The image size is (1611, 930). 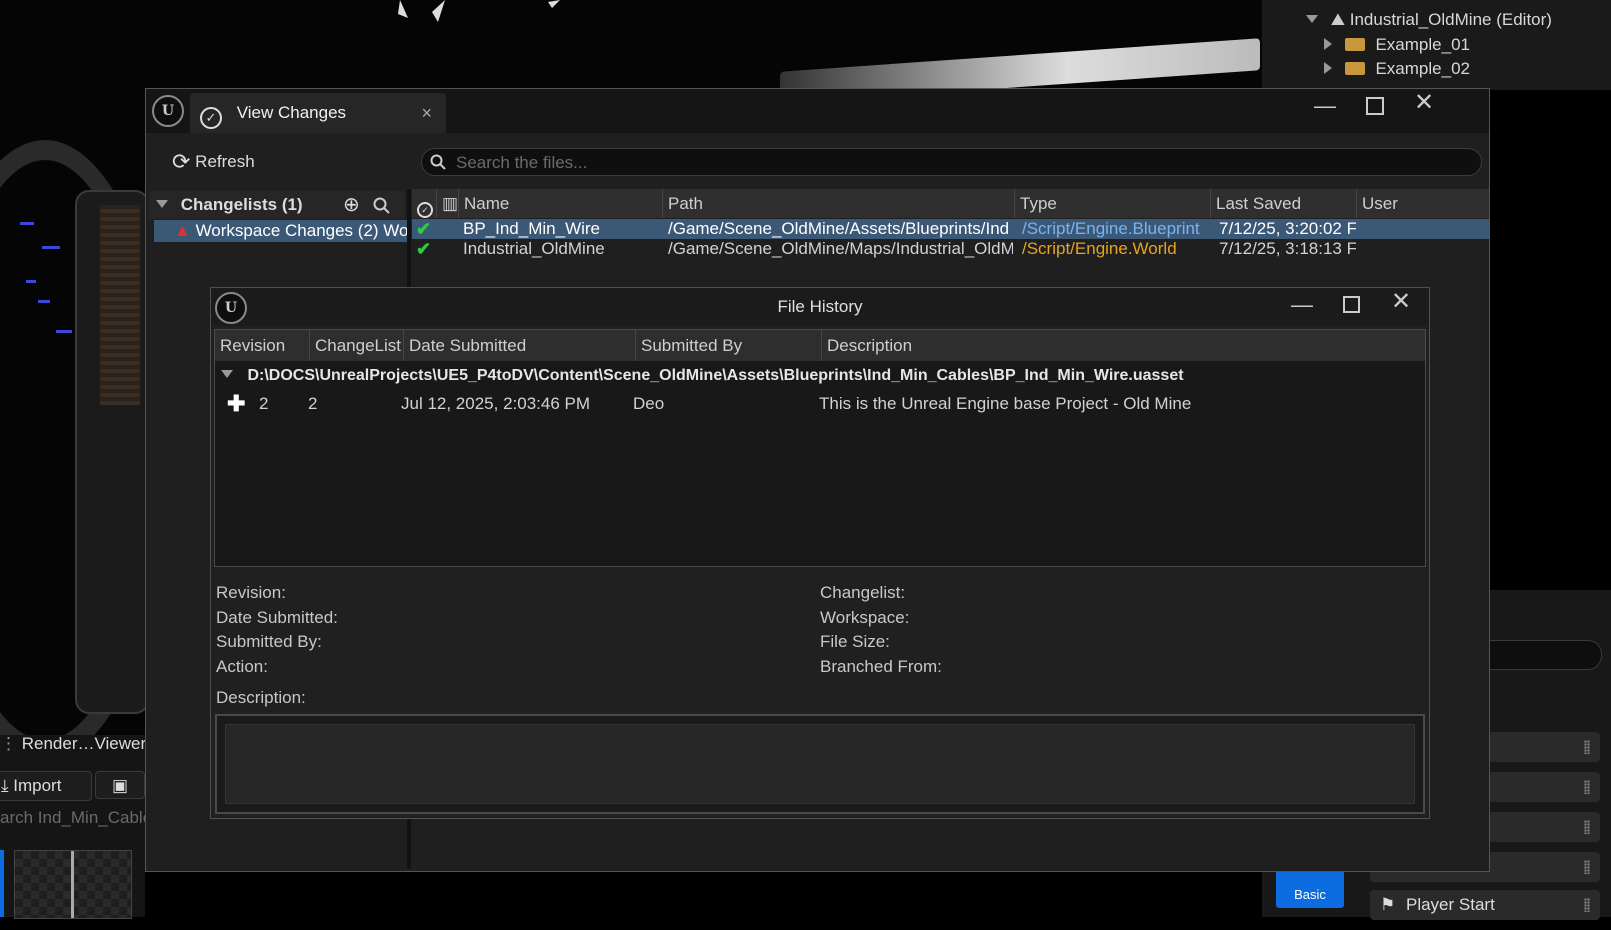 I want to click on search-icon, so click(x=382, y=206).